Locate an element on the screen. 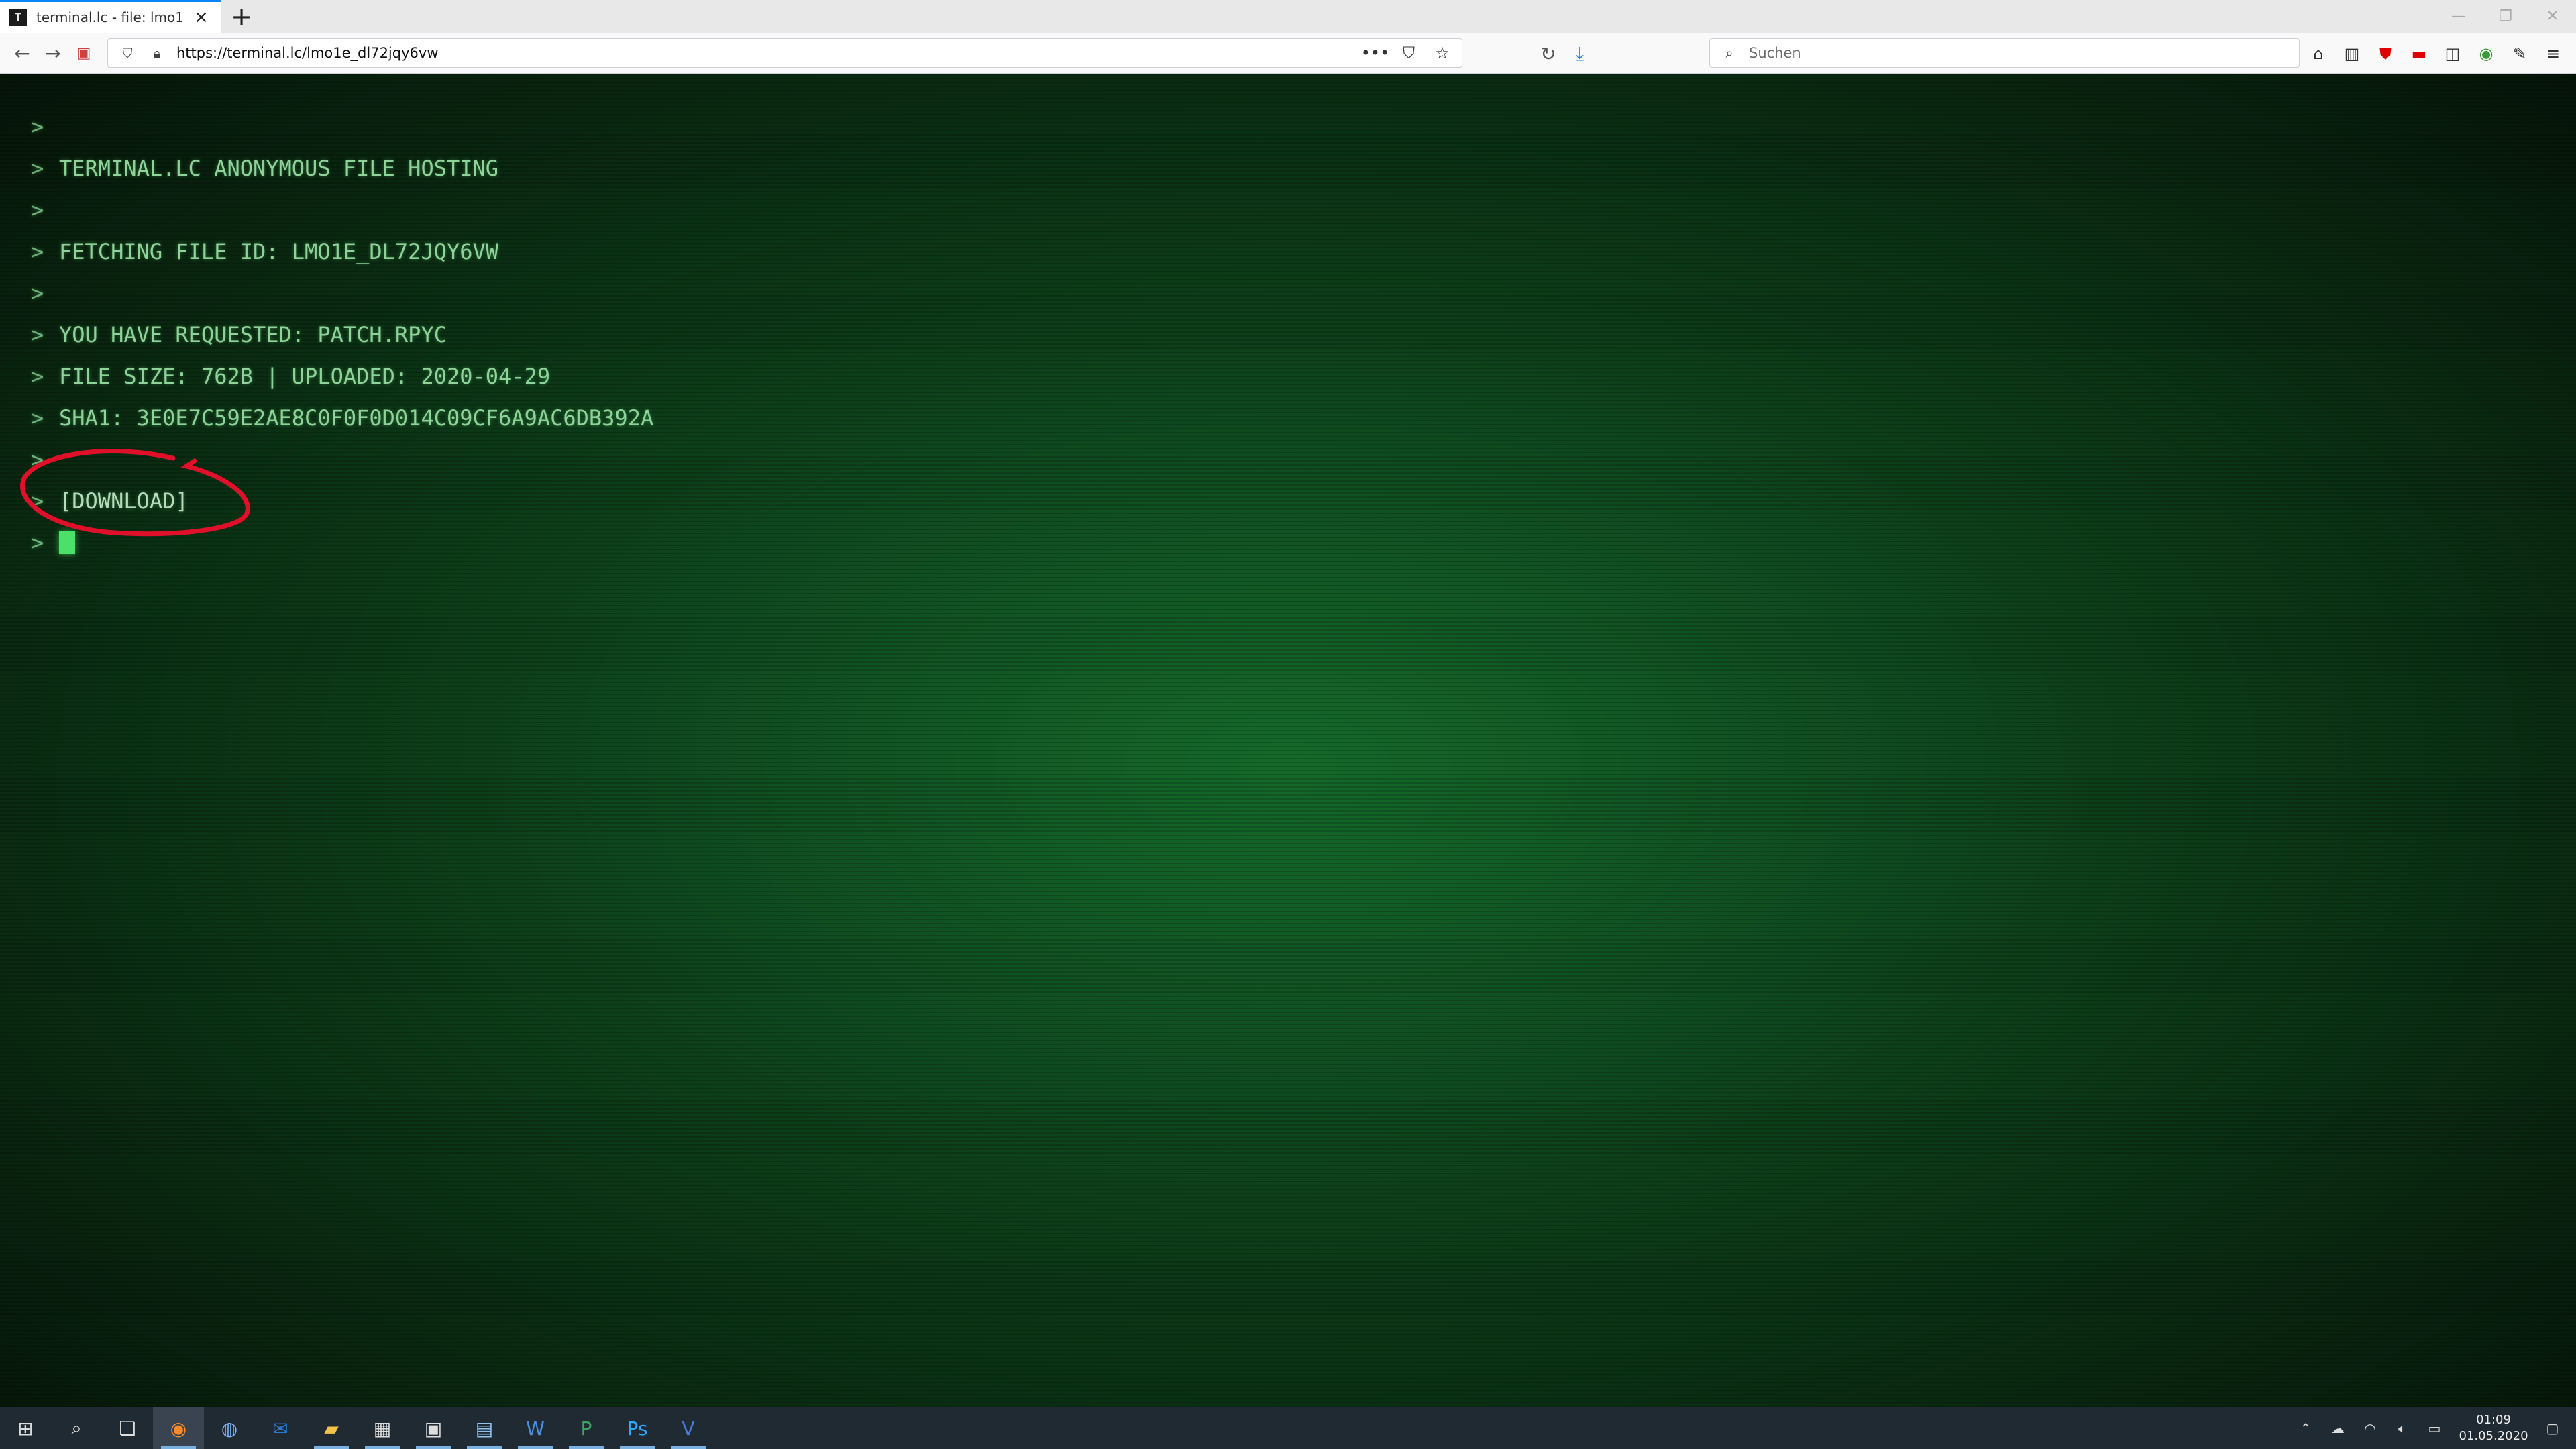  search-bar: ⌕ Suchen is located at coordinates (2004, 53).